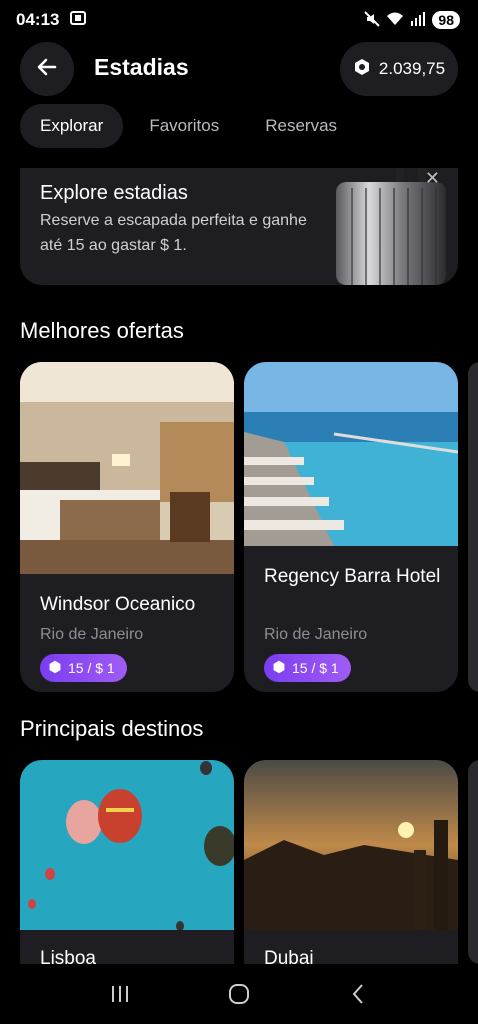 The image size is (478, 1024). What do you see at coordinates (68, 956) in the screenshot?
I see `destination-name: Lisboa` at bounding box center [68, 956].